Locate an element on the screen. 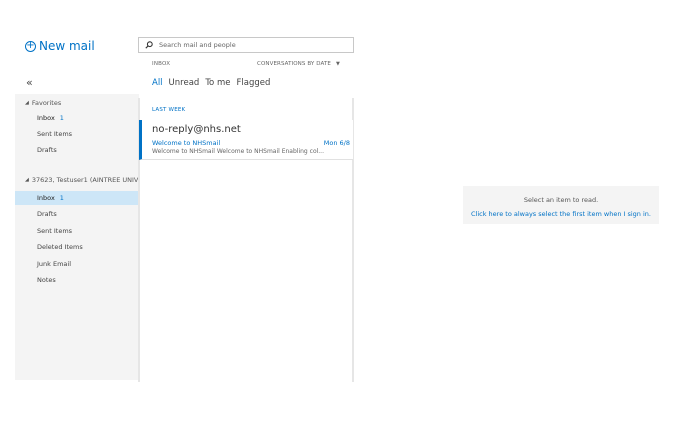 The height and width of the screenshot is (427, 683). filter-flagged: Flagged is located at coordinates (253, 83).